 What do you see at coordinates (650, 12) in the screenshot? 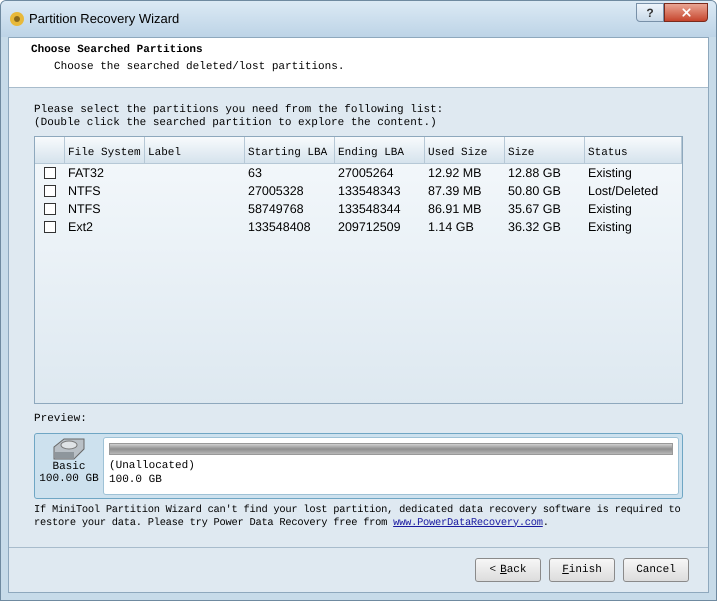
I see `help-button: ?` at bounding box center [650, 12].